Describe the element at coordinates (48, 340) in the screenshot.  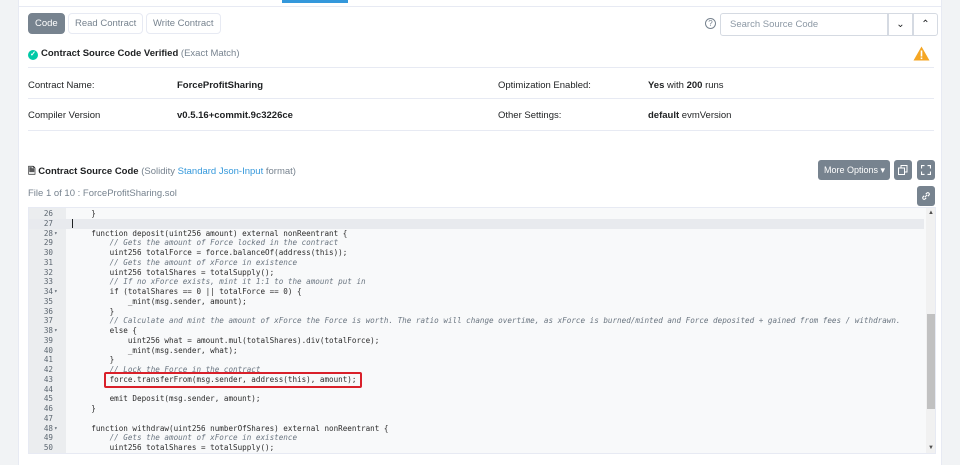
I see `line-number: 39` at that location.